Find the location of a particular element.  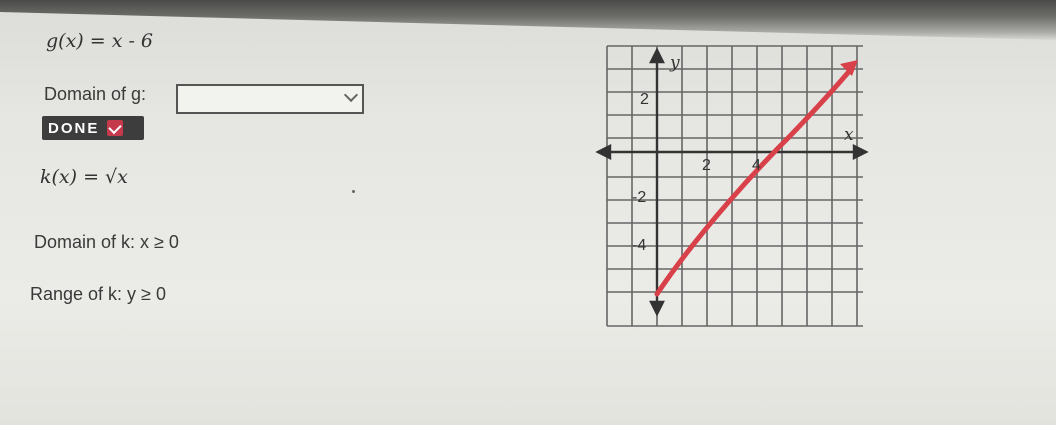

y-axis-up-arrow is located at coordinates (657, 55).